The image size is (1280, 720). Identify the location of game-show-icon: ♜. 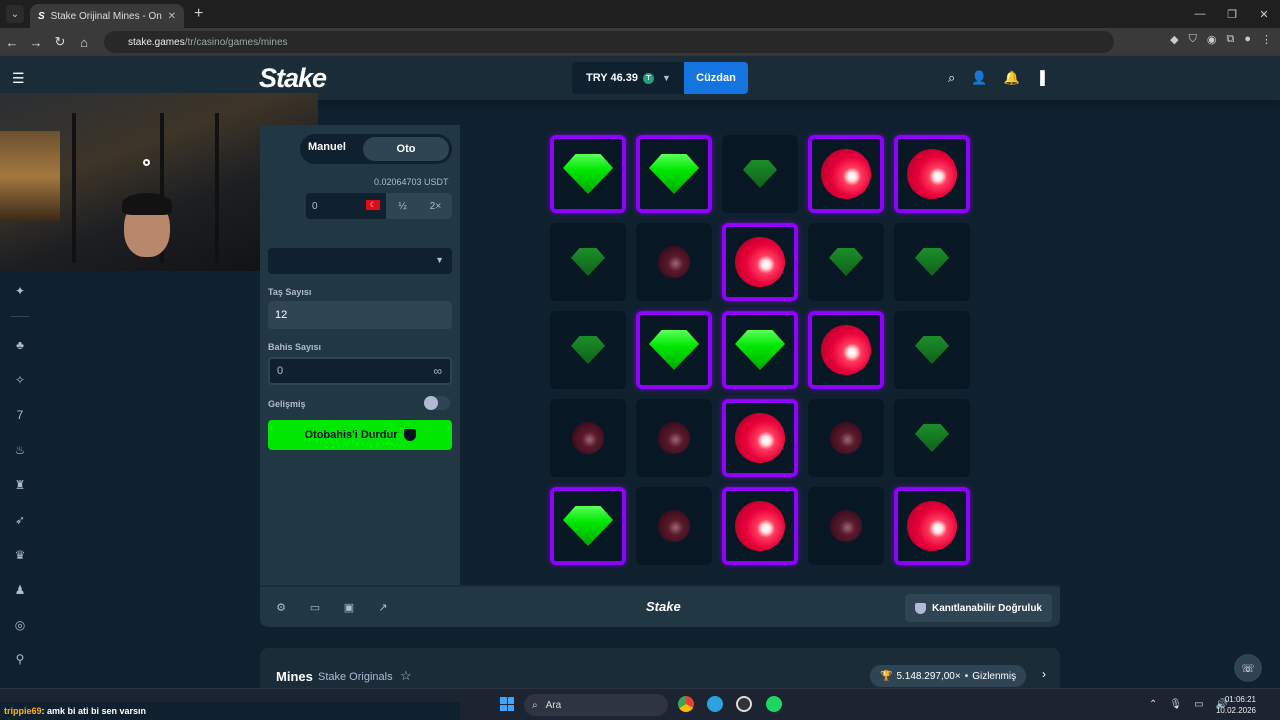
(20, 486).